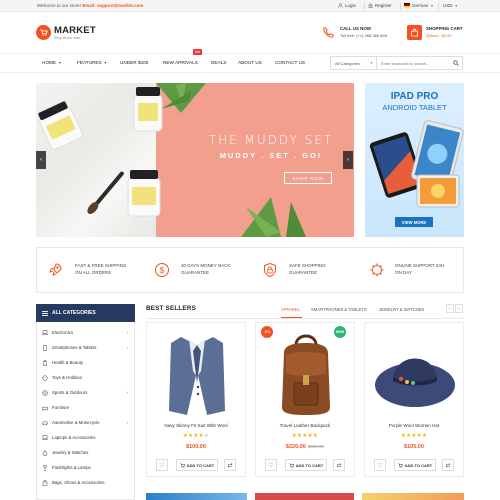  What do you see at coordinates (339, 309) in the screenshot?
I see `tab-smartphones-tablets: SMARTPHONES & TABLETS` at bounding box center [339, 309].